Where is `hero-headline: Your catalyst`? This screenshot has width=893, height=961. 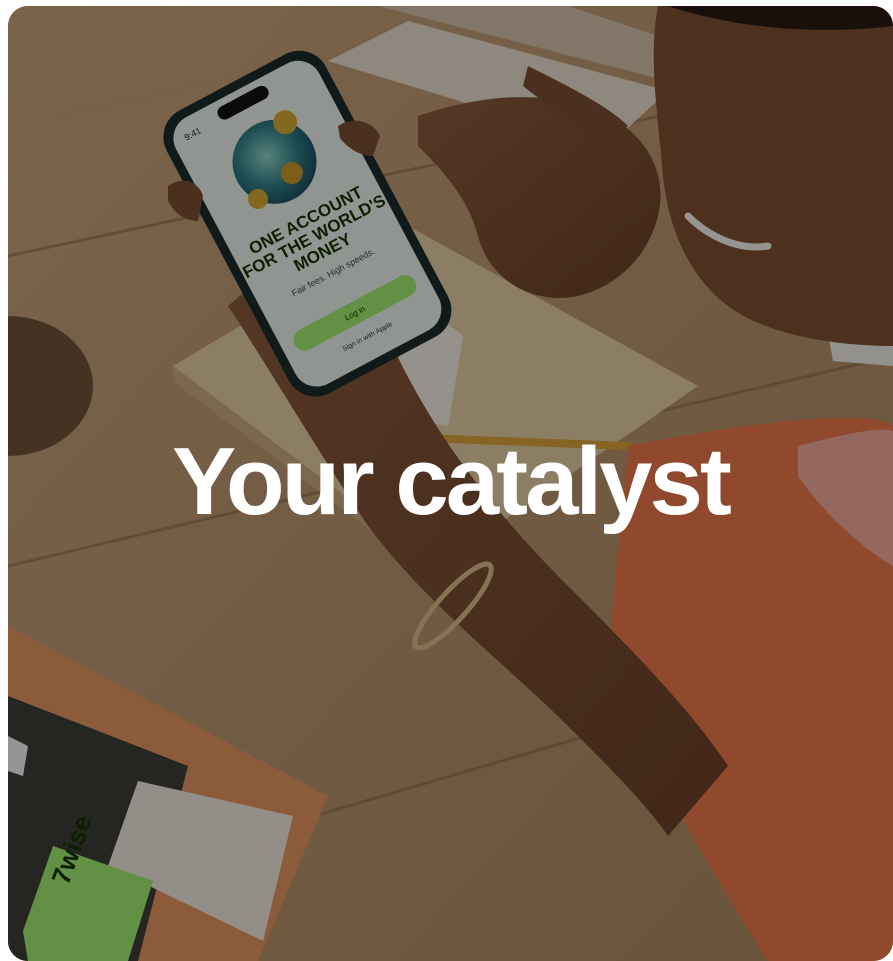 hero-headline: Your catalyst is located at coordinates (452, 481).